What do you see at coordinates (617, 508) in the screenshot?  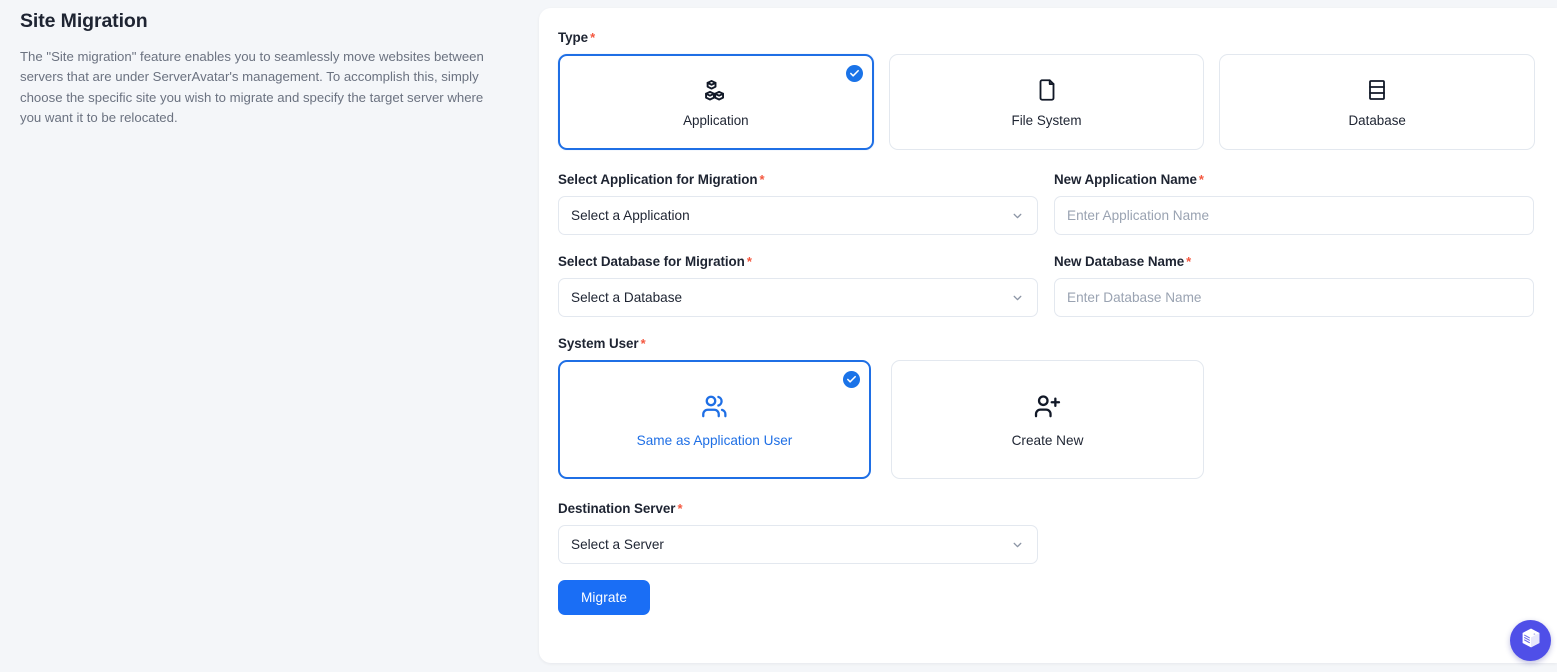 I see `destination-server-label-text: Destination Server` at bounding box center [617, 508].